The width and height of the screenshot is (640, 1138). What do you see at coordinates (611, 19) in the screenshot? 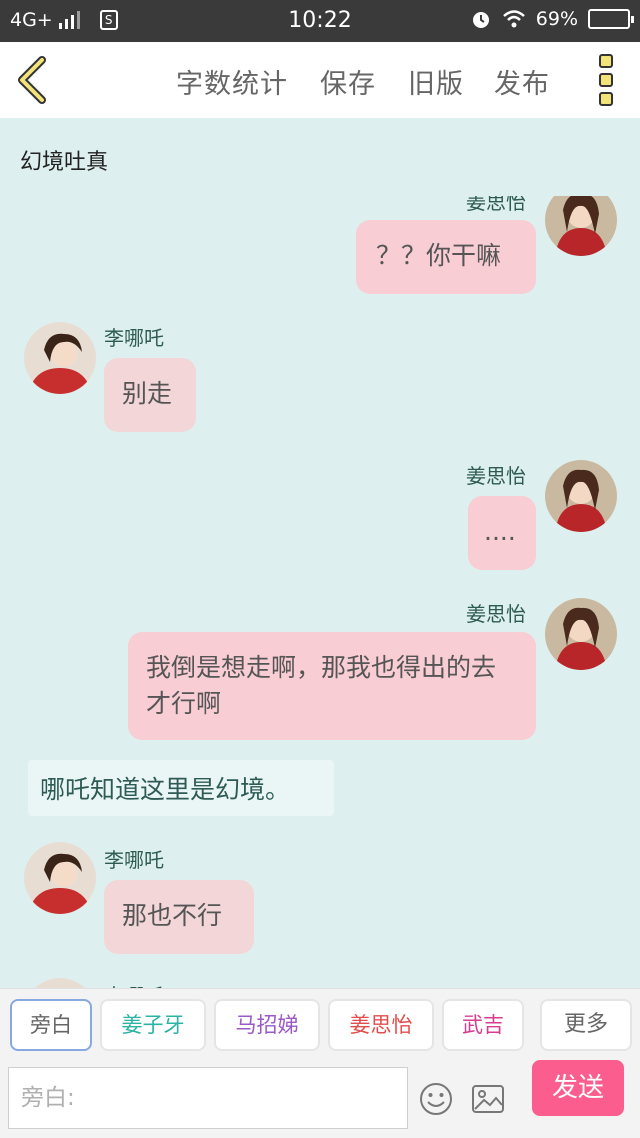
I see `battery-icon` at bounding box center [611, 19].